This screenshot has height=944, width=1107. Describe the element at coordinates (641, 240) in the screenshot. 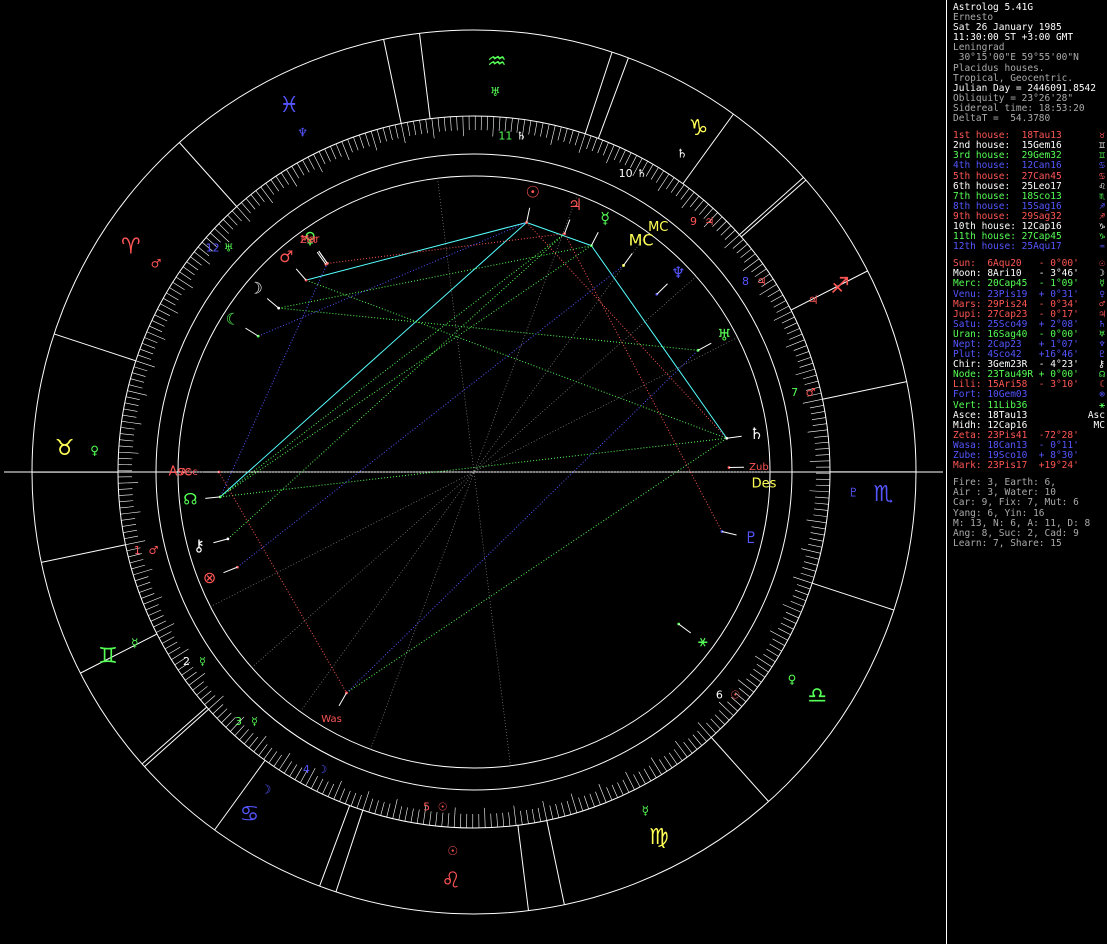

I see `mc-icon: MC` at that location.